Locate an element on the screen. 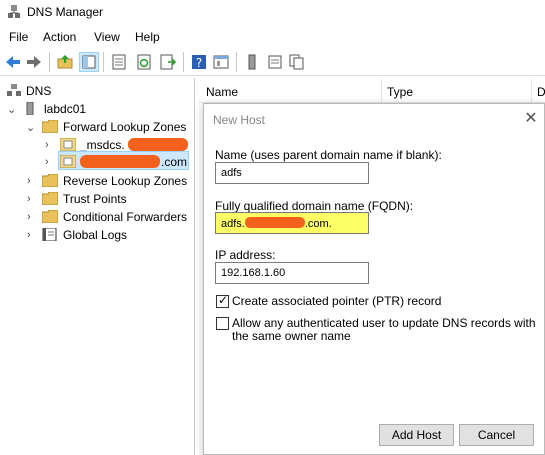 The height and width of the screenshot is (455, 545). records-icon is located at coordinates (297, 62).